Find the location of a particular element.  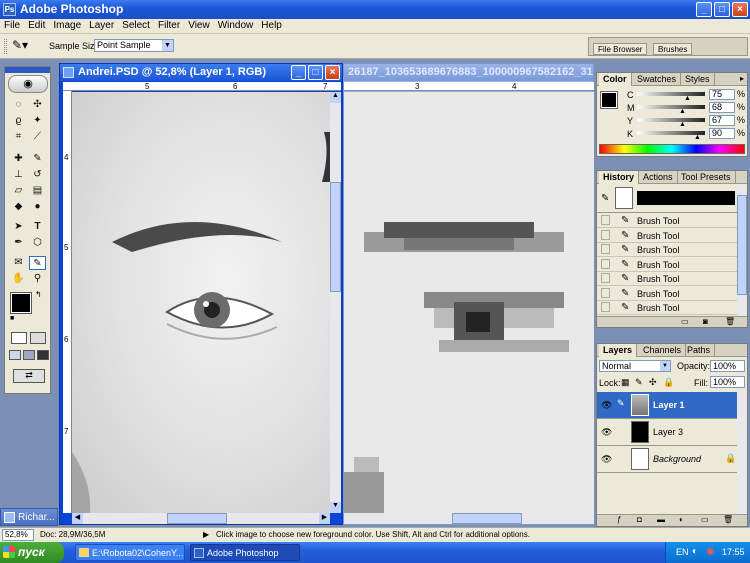

snapshot-name-field is located at coordinates (686, 198).